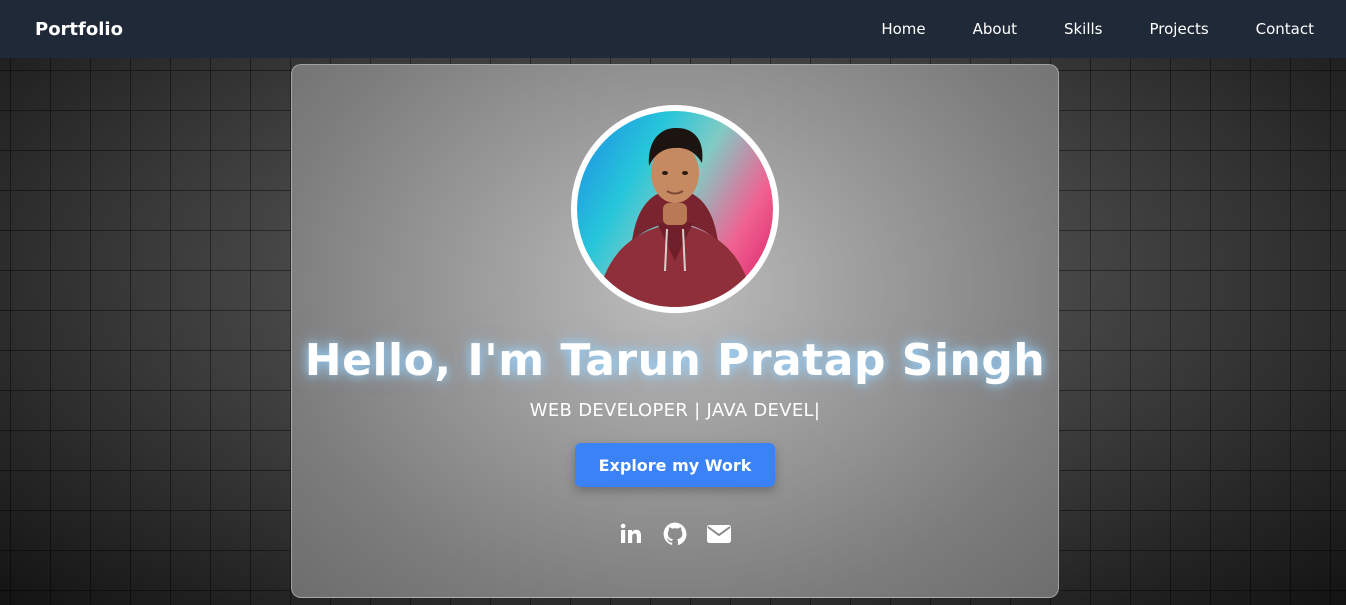 The image size is (1346, 605). I want to click on nav-link-home: Home, so click(903, 29).